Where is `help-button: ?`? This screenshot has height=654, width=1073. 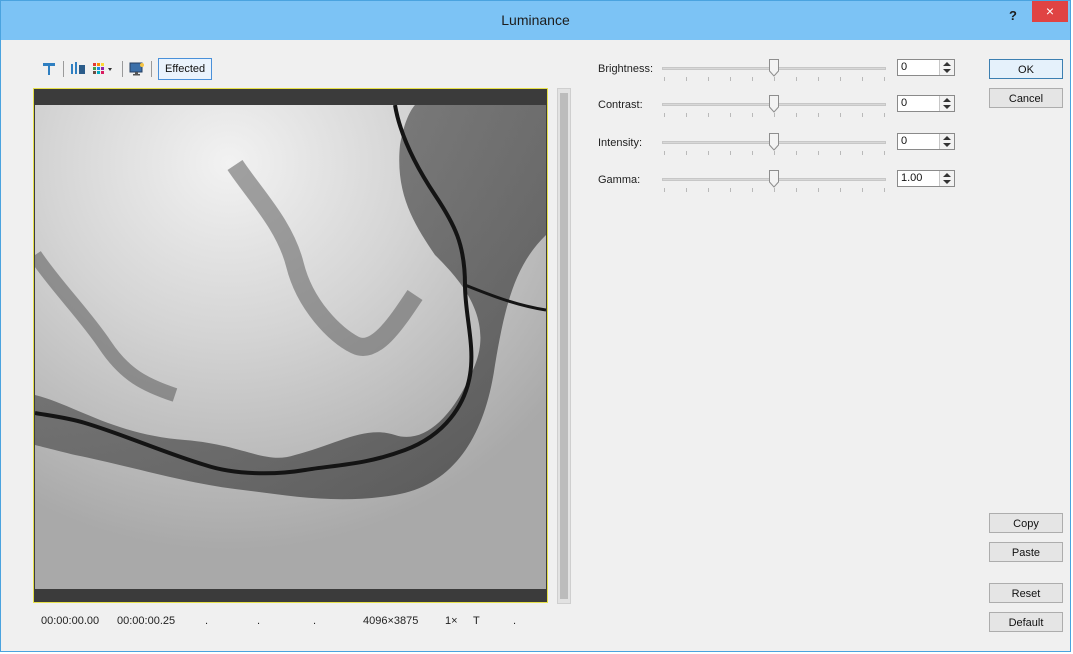 help-button: ? is located at coordinates (1013, 16).